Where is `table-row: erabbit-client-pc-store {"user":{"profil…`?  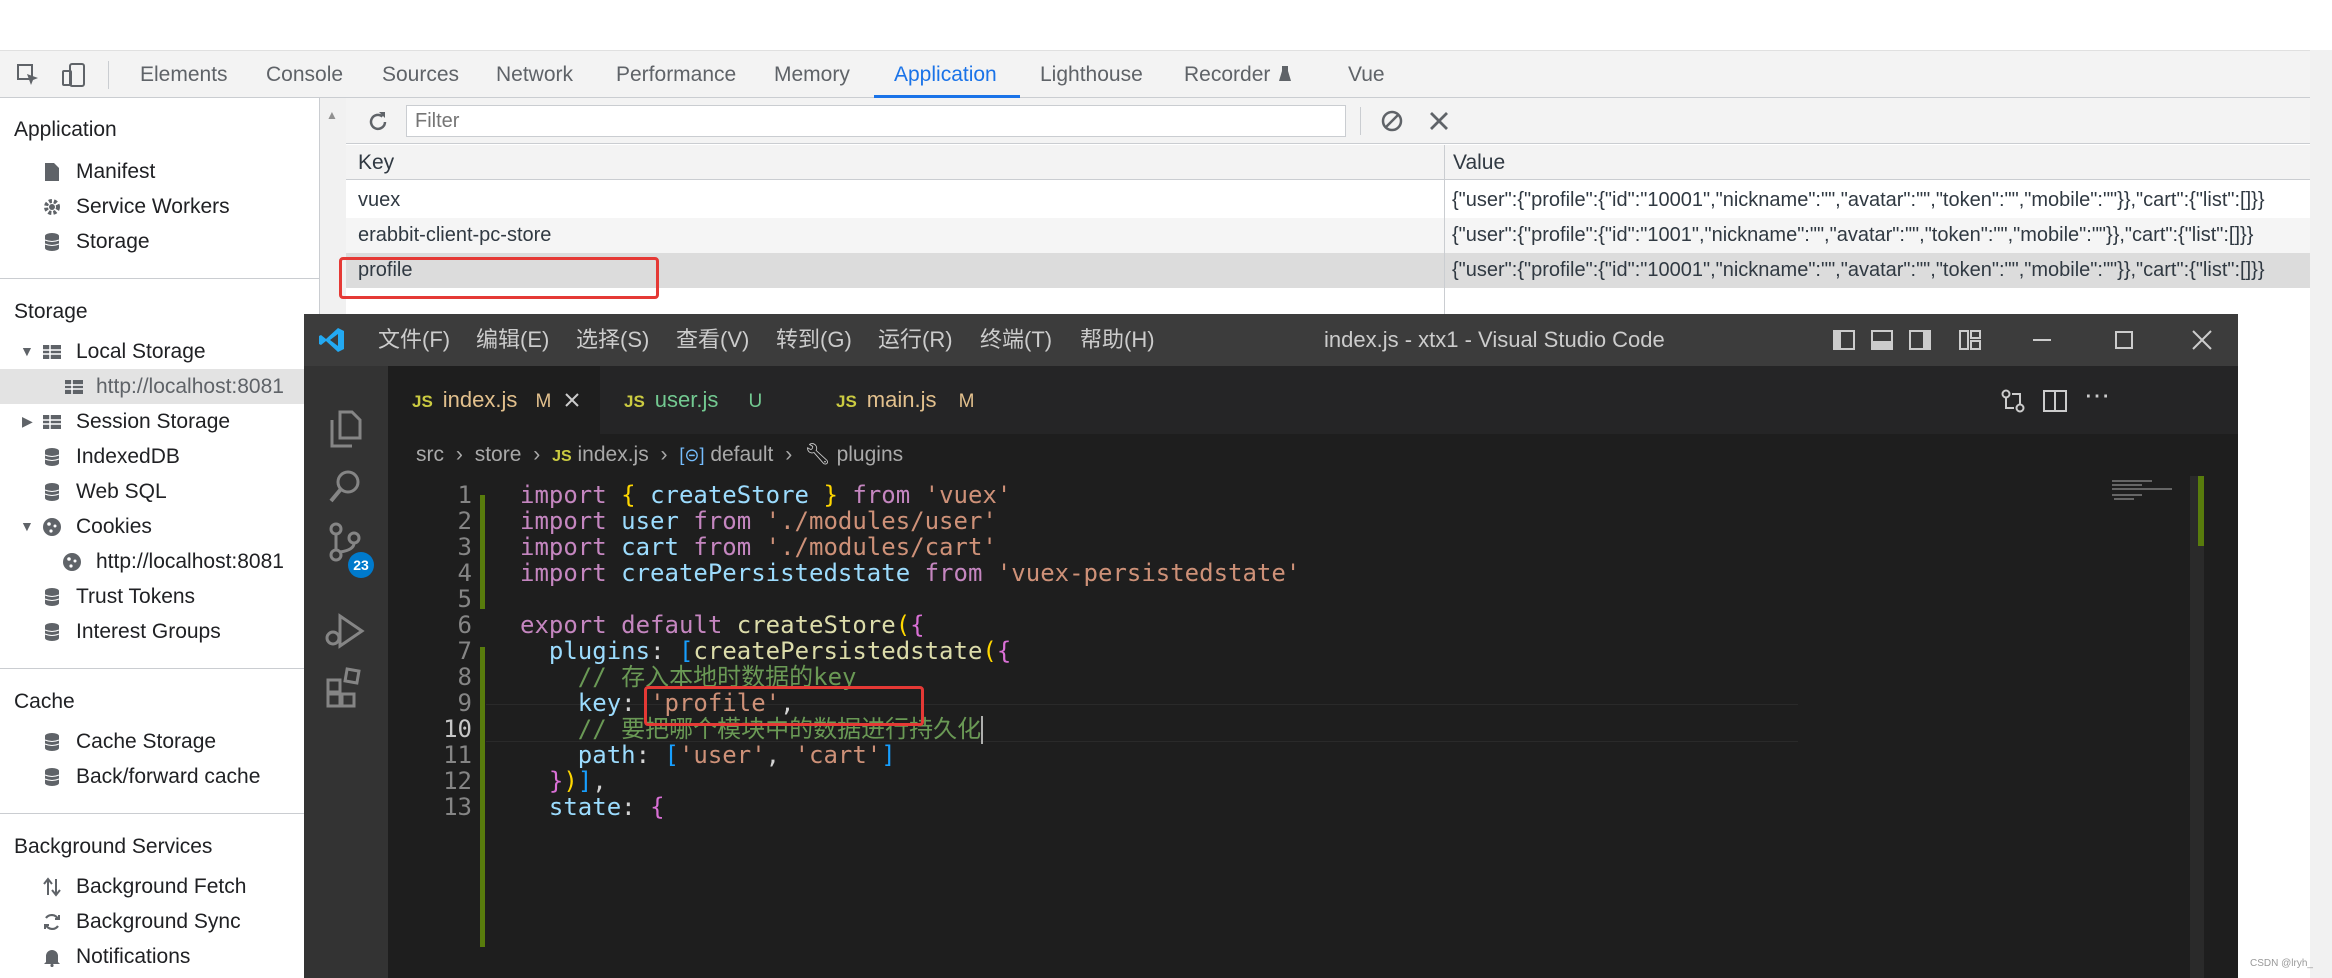
table-row: erabbit-client-pc-store {"user":{"profil… is located at coordinates (1339, 235).